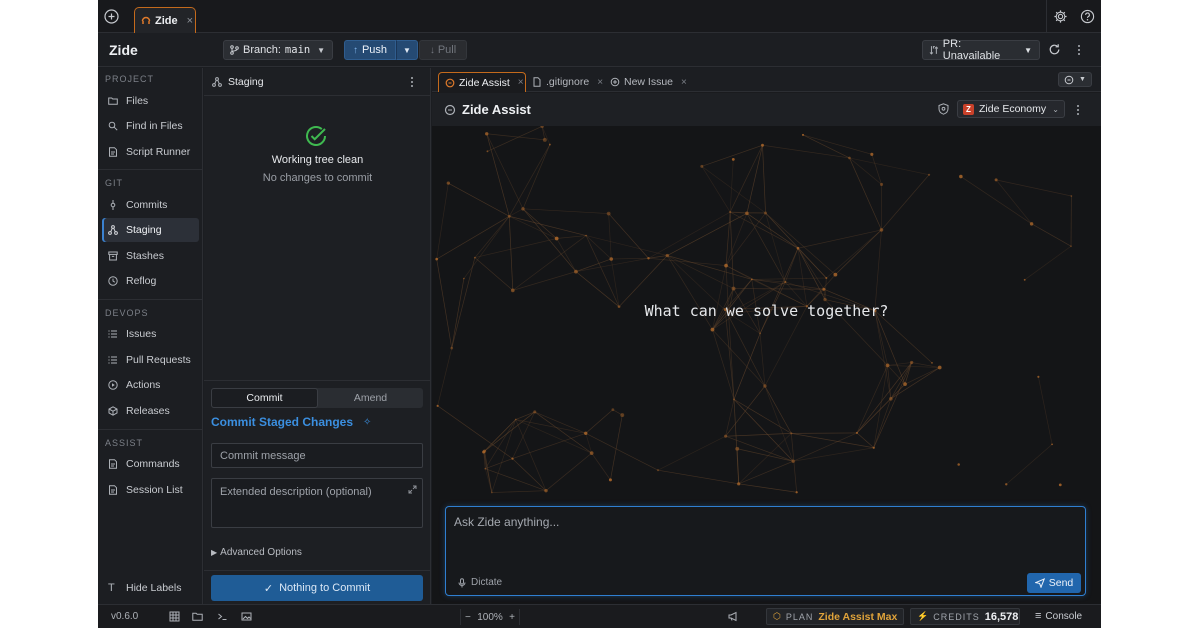 The width and height of the screenshot is (1200, 628). Describe the element at coordinates (1038, 616) in the screenshot. I see `menu-icon: ≡` at that location.